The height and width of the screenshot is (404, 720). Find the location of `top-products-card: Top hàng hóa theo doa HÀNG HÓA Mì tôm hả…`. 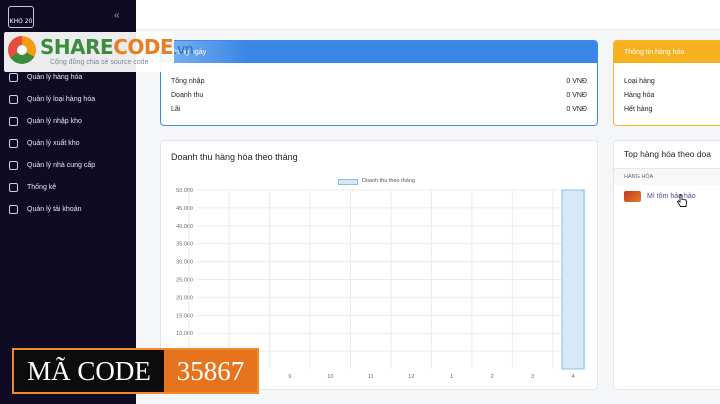

top-products-card: Top hàng hóa theo doa HÀNG HÓA Mì tôm hả… is located at coordinates (666, 265).